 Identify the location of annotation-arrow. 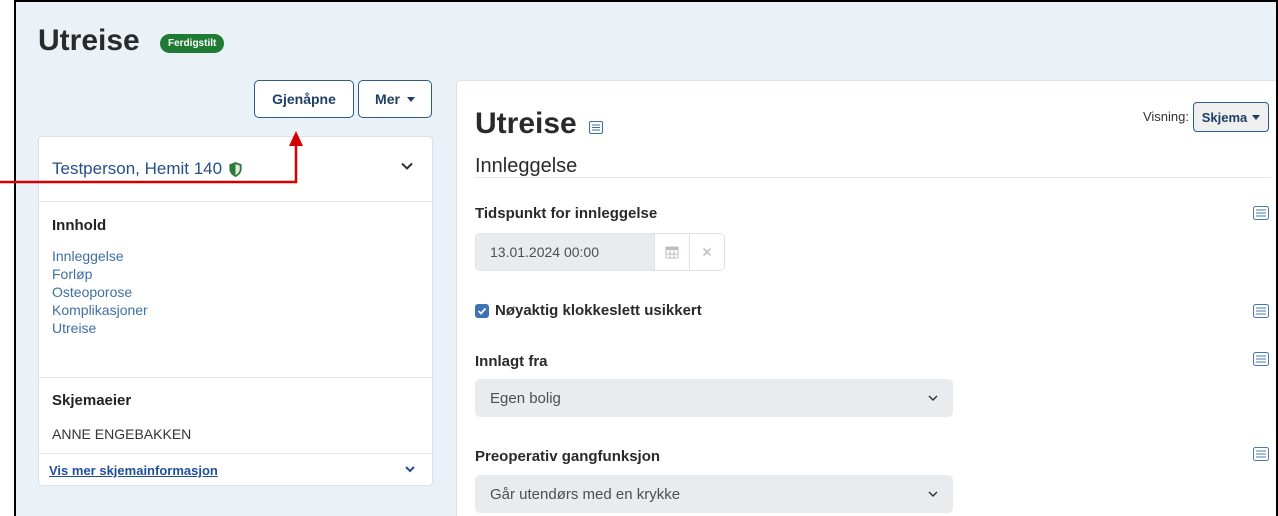
(151, 157).